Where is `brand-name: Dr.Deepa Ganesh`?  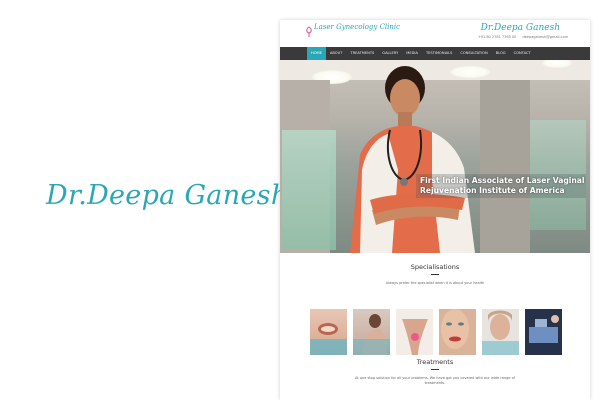
brand-name: Dr.Deepa Ganesh is located at coordinates (167, 195).